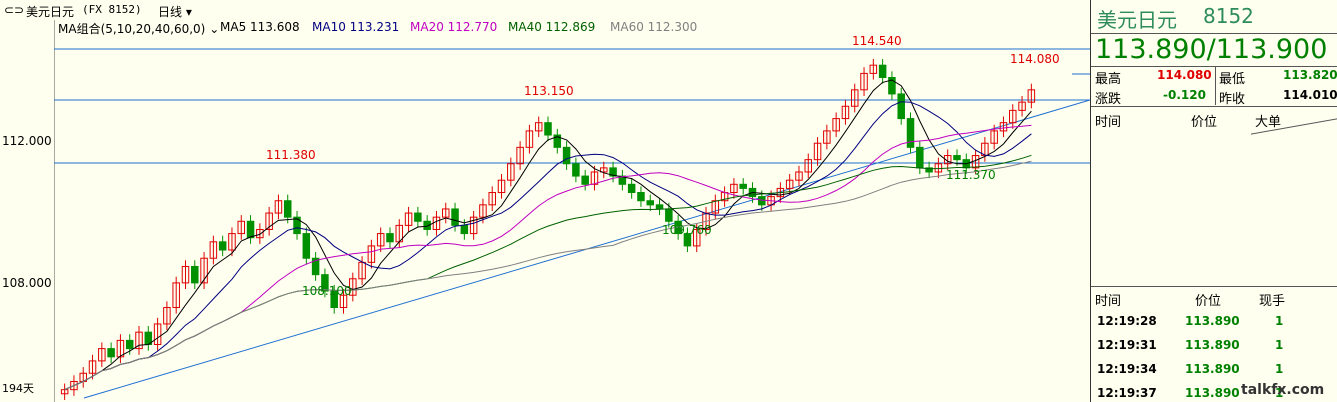 This screenshot has height=402, width=1337. I want to click on chart-header: ⊂⊃ 美元日元 (FX 8152) 日线 ▾, so click(544, 10).